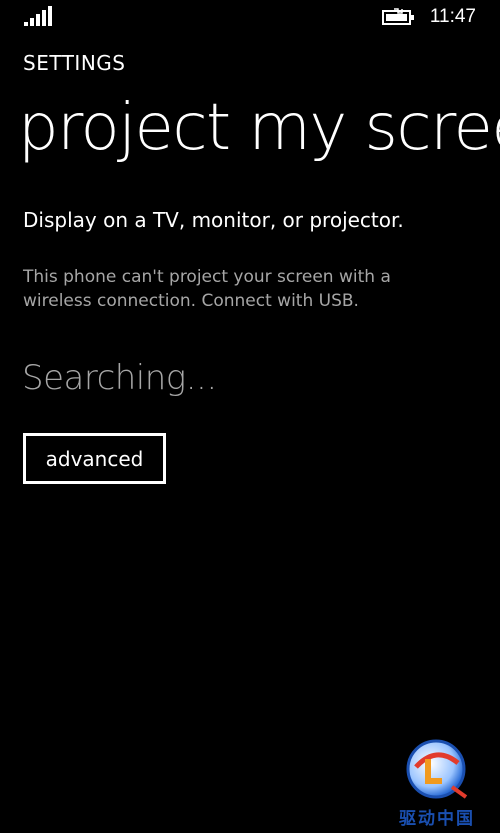 Image resolution: width=500 pixels, height=833 pixels. What do you see at coordinates (250, 16) in the screenshot?
I see `status-bar: 11:47` at bounding box center [250, 16].